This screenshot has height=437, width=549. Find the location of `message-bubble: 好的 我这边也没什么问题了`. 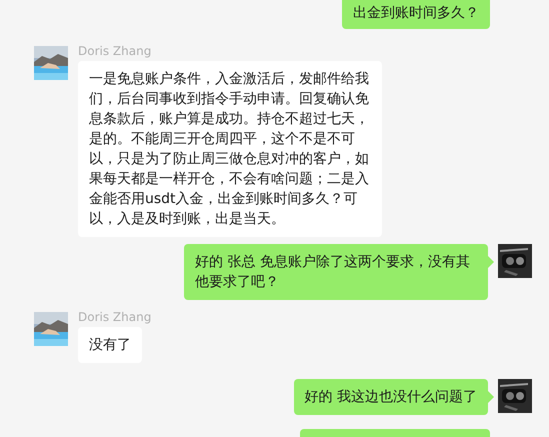

message-bubble: 好的 我这边也没什么问题了 is located at coordinates (391, 397).